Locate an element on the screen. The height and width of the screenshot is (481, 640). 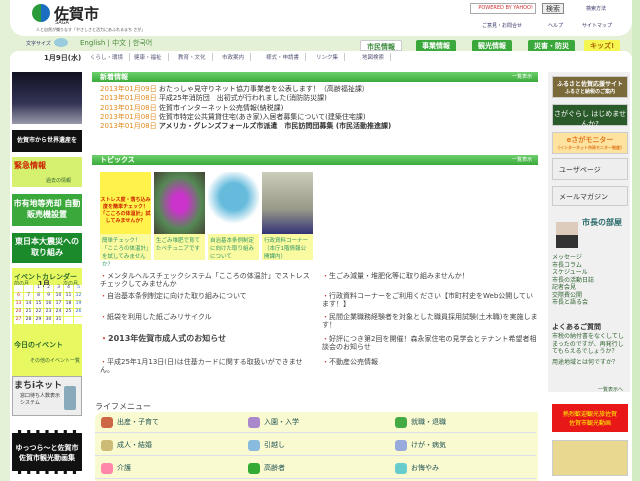
search-help-link: 検索方法 is located at coordinates (596, 8).